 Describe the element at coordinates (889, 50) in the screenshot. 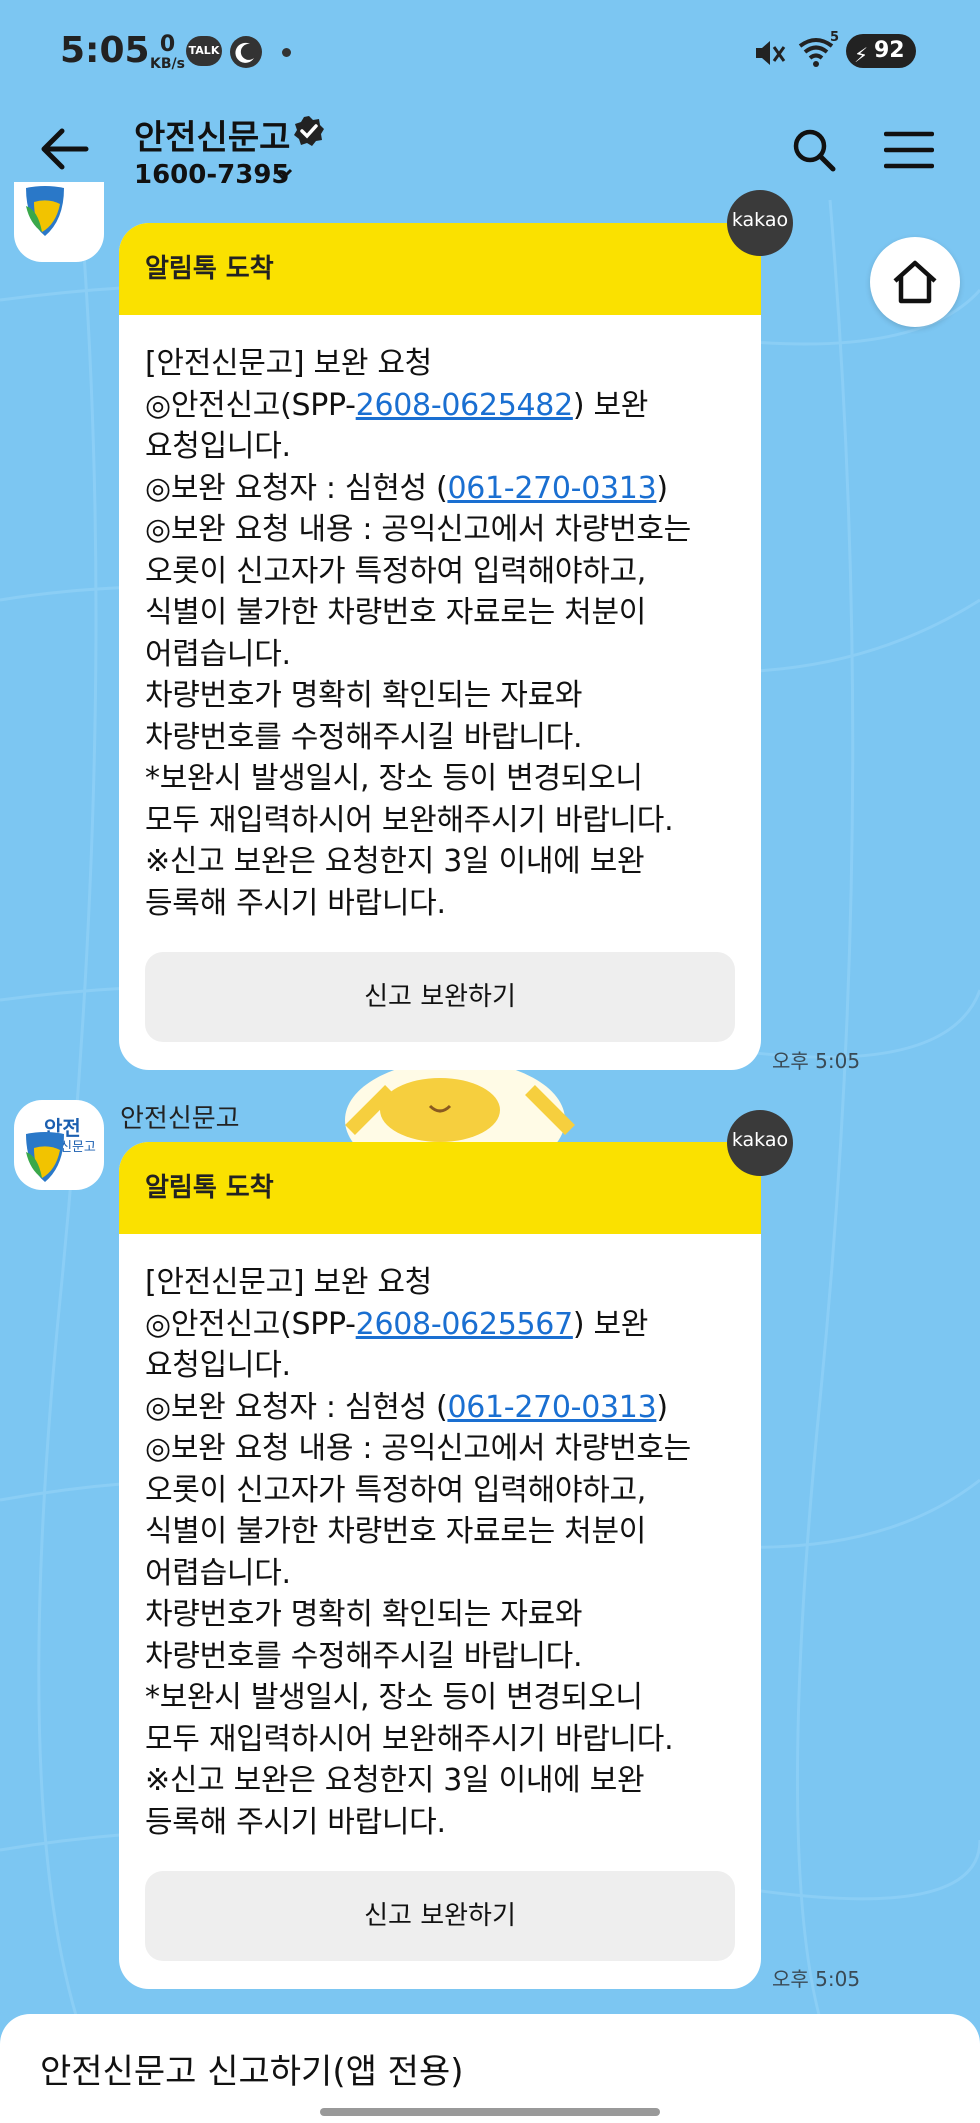

I see `battery-level: 92` at that location.